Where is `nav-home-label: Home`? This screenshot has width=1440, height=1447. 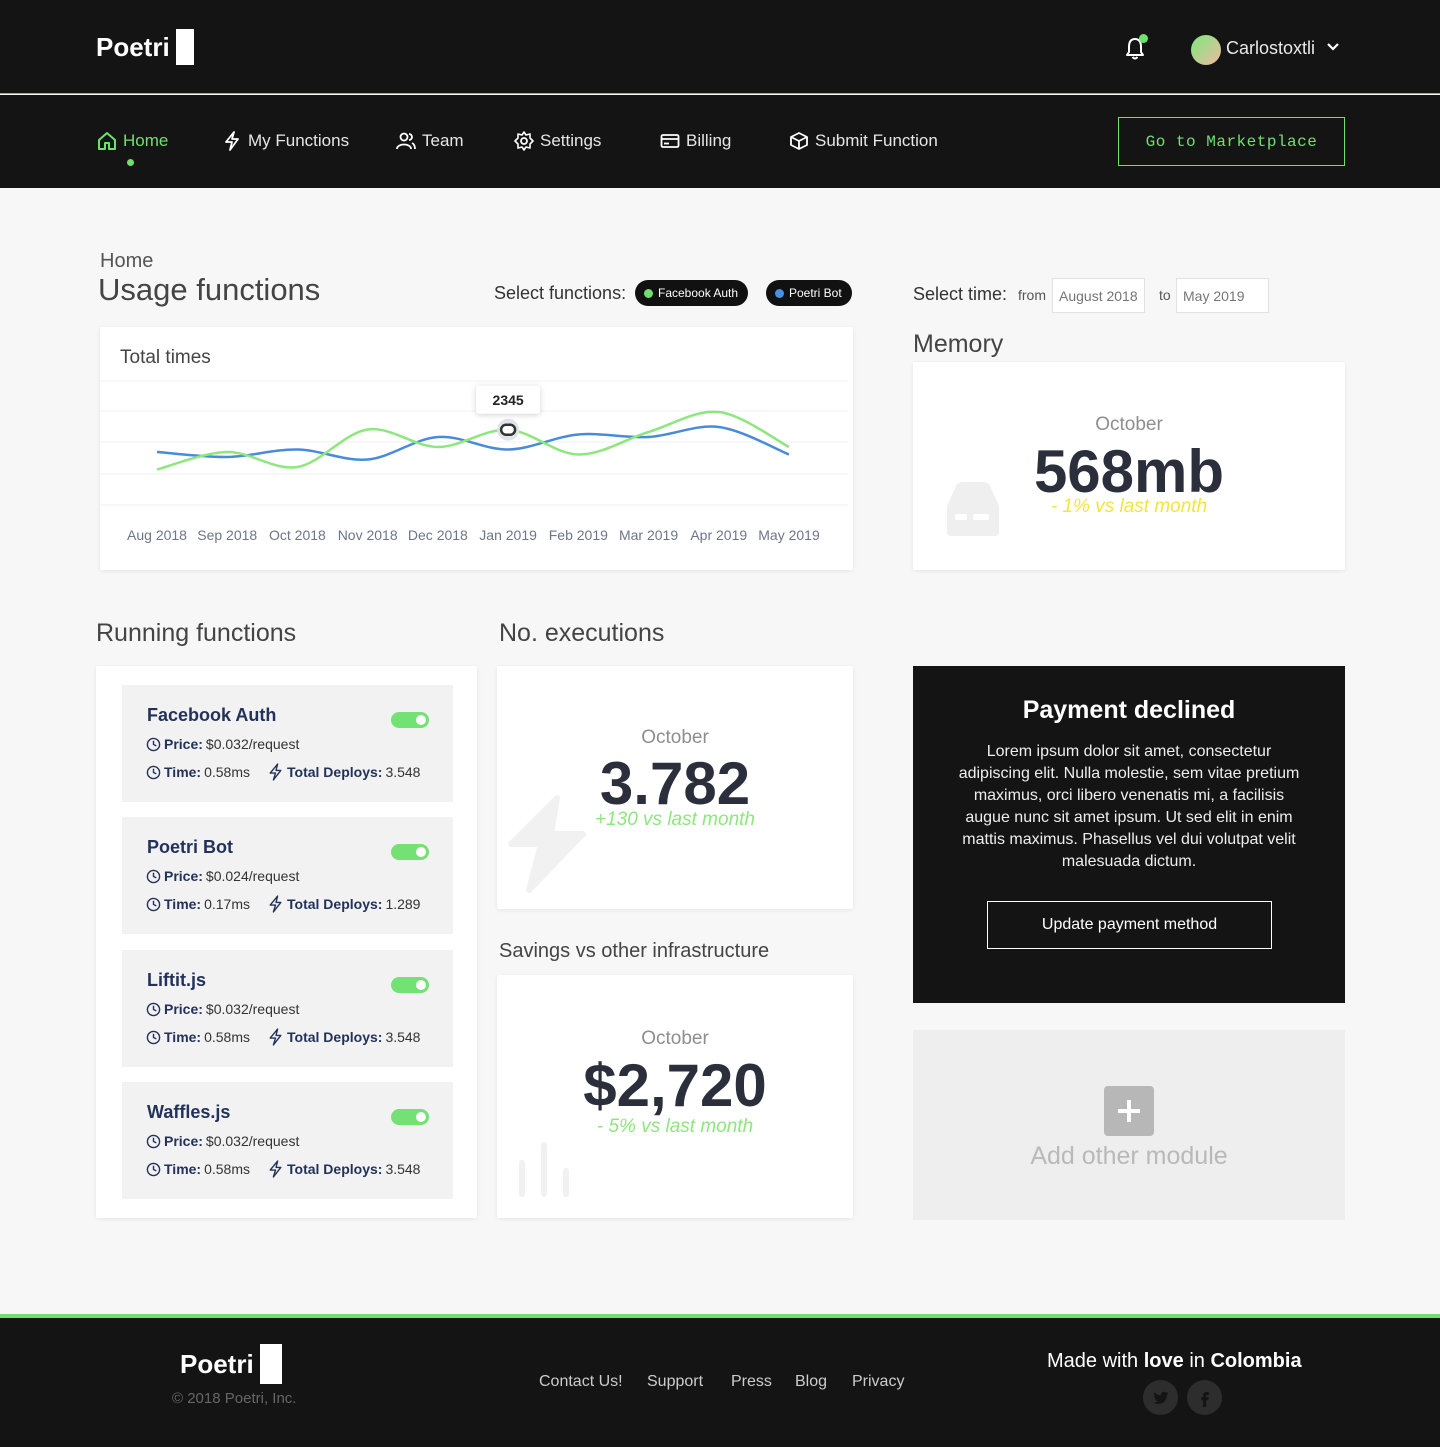 nav-home-label: Home is located at coordinates (146, 140).